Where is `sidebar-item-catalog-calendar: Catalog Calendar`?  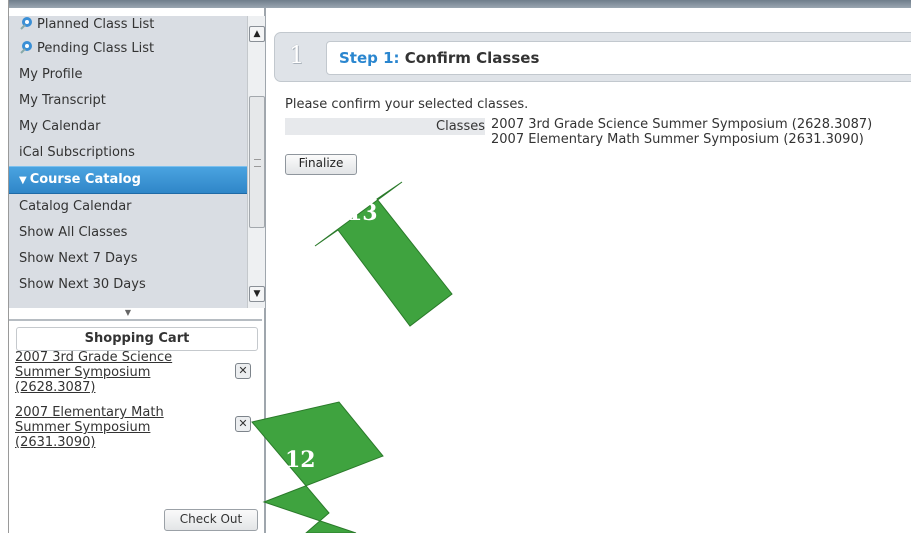 sidebar-item-catalog-calendar: Catalog Calendar is located at coordinates (128, 207).